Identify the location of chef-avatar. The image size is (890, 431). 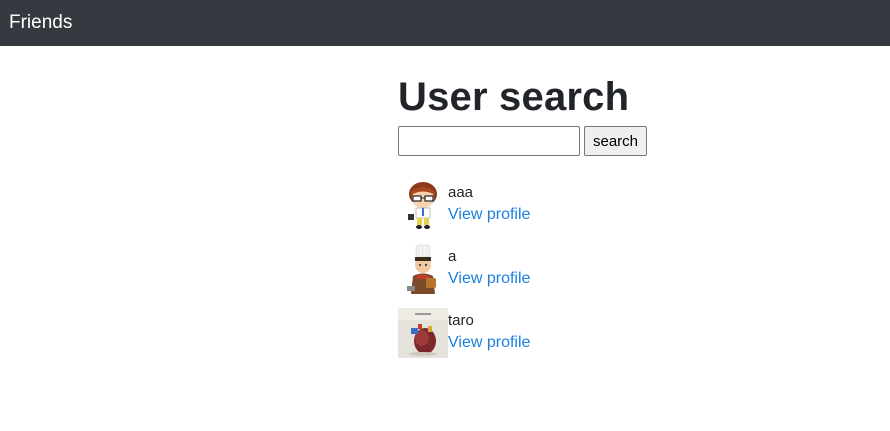
(423, 269).